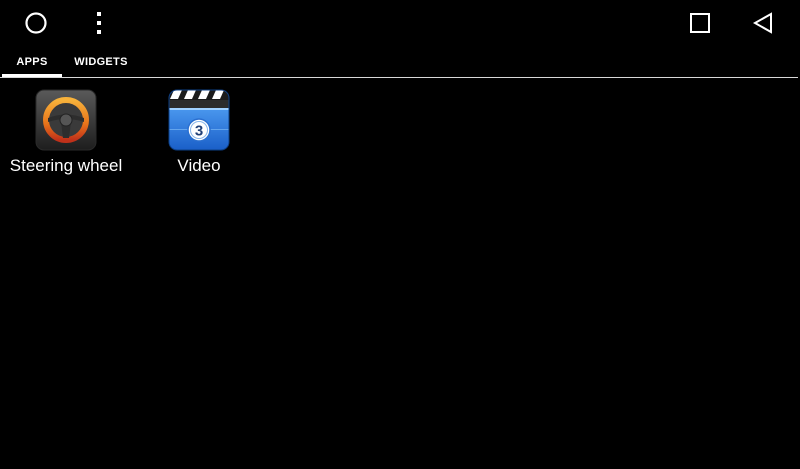 Image resolution: width=800 pixels, height=469 pixels. I want to click on app-steering-wheel: Steering wheel, so click(66, 139).